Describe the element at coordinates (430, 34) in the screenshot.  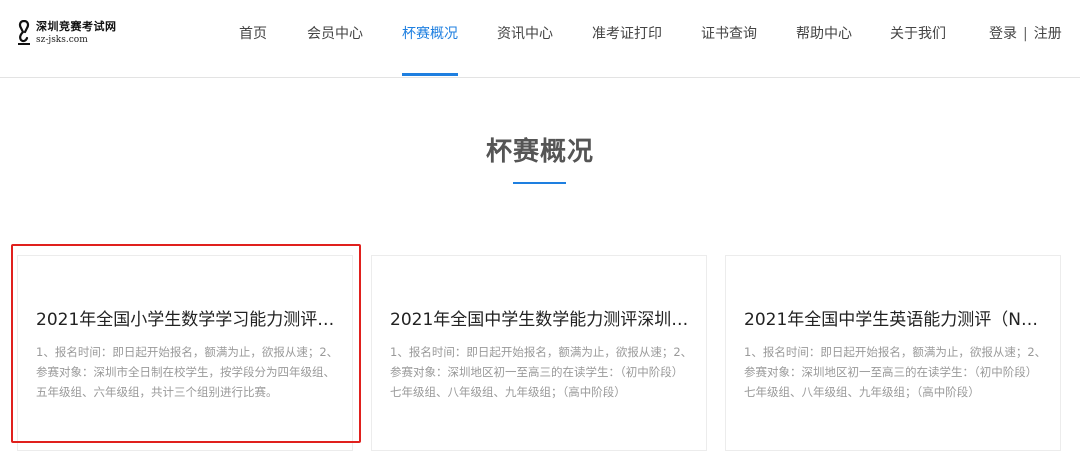
I see `nav-contest-overview: 杯赛概况` at that location.